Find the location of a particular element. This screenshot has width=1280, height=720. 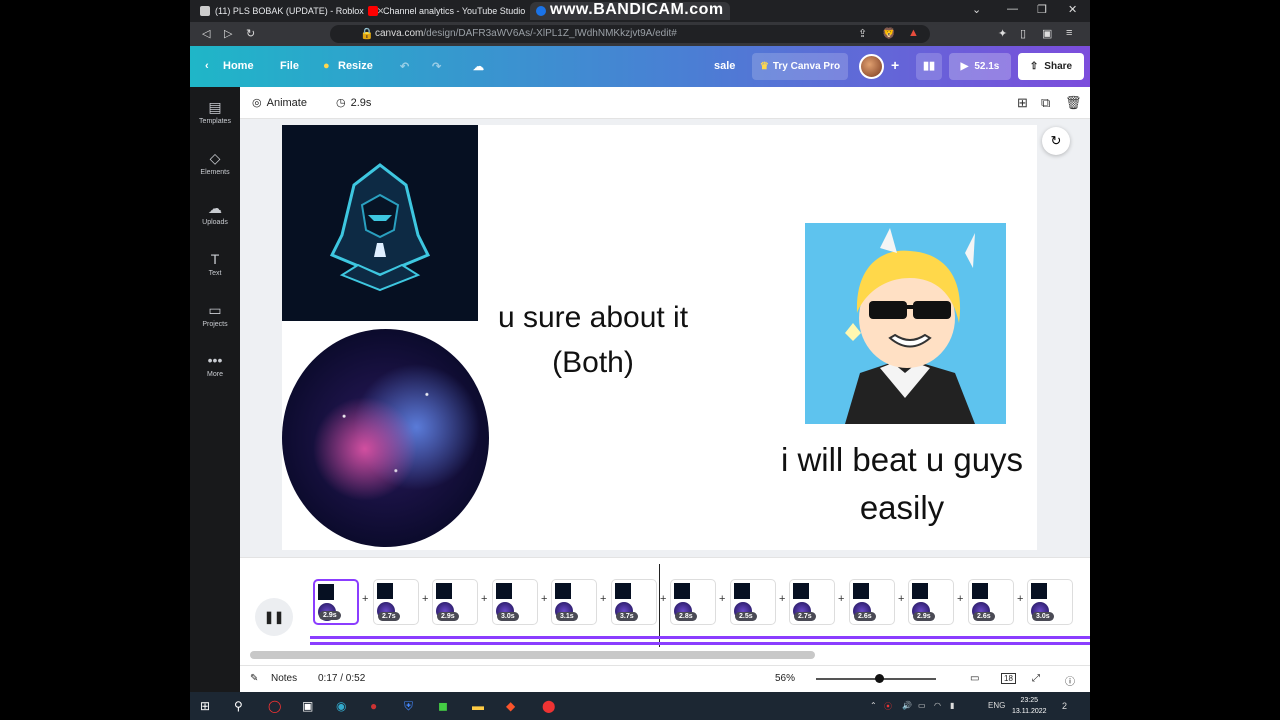

wallet-icon: ▣ is located at coordinates (1047, 33).